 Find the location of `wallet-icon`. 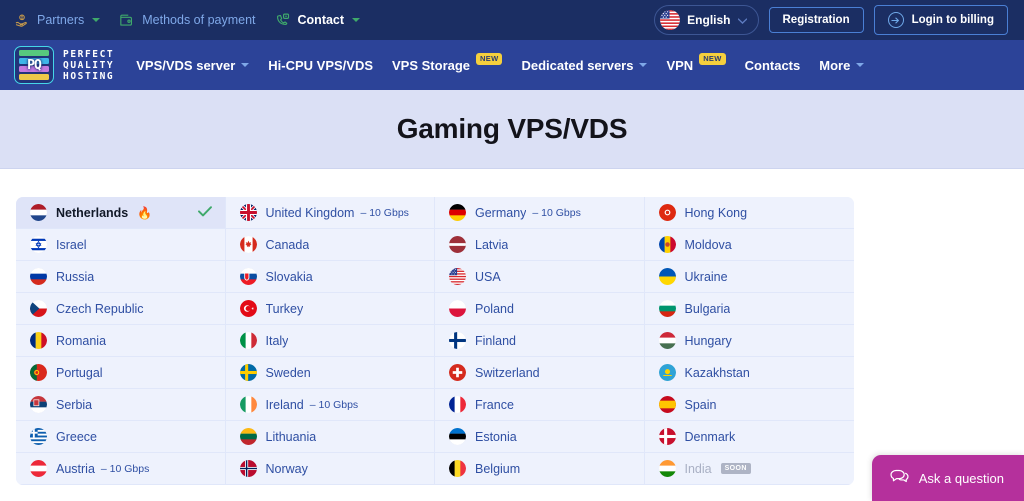

wallet-icon is located at coordinates (126, 20).